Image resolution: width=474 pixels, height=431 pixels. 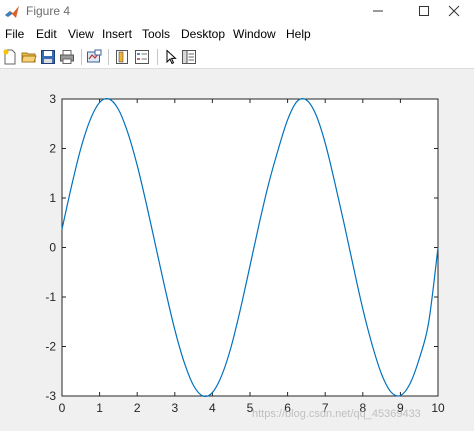 What do you see at coordinates (48, 57) in the screenshot?
I see `save-icon` at bounding box center [48, 57].